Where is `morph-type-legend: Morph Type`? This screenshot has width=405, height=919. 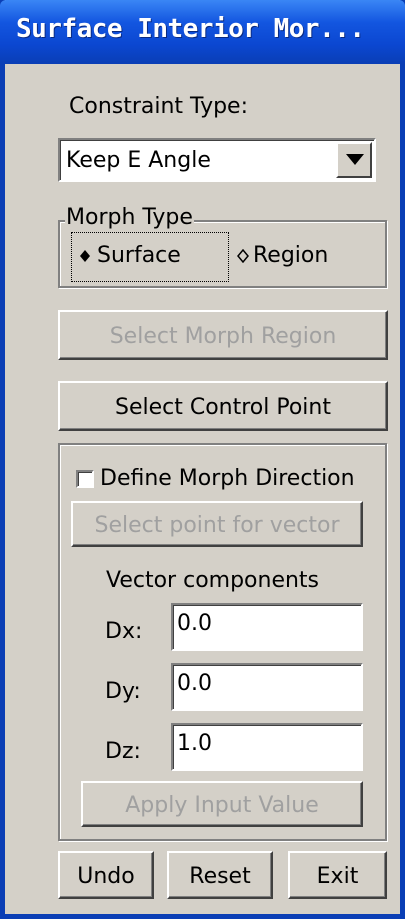
morph-type-legend: Morph Type is located at coordinates (129, 217).